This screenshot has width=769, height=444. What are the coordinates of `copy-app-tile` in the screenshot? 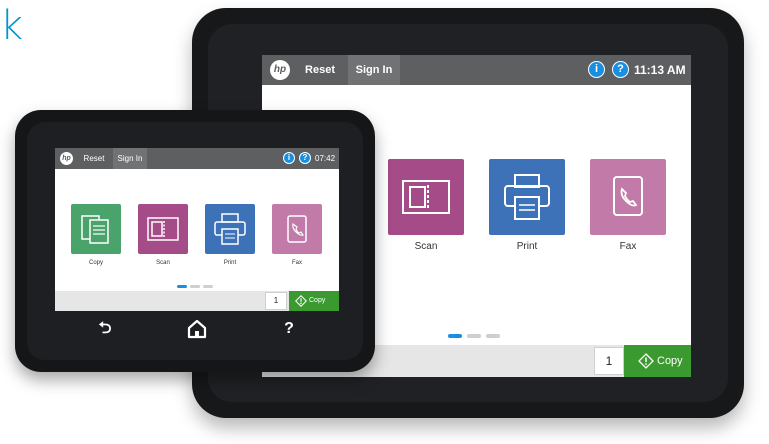 It's located at (96, 229).